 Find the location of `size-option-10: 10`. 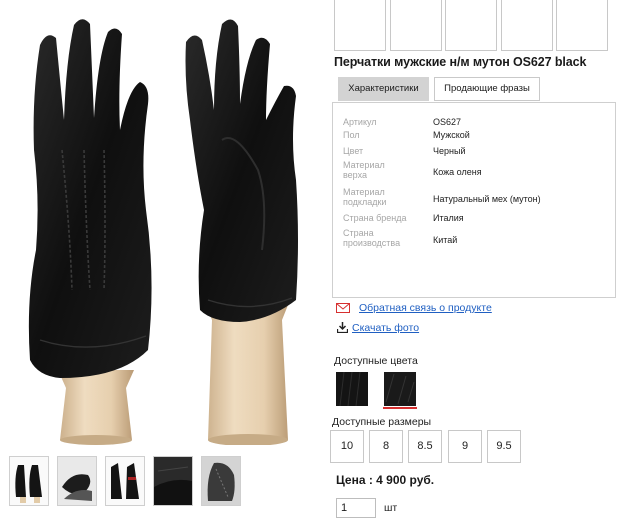

size-option-10: 10 is located at coordinates (347, 446).